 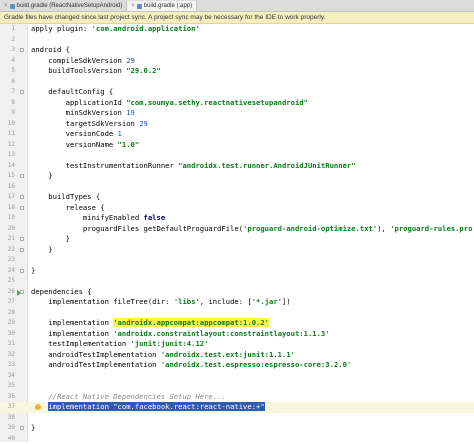 I want to click on gradle-file-icon, so click(x=12, y=6).